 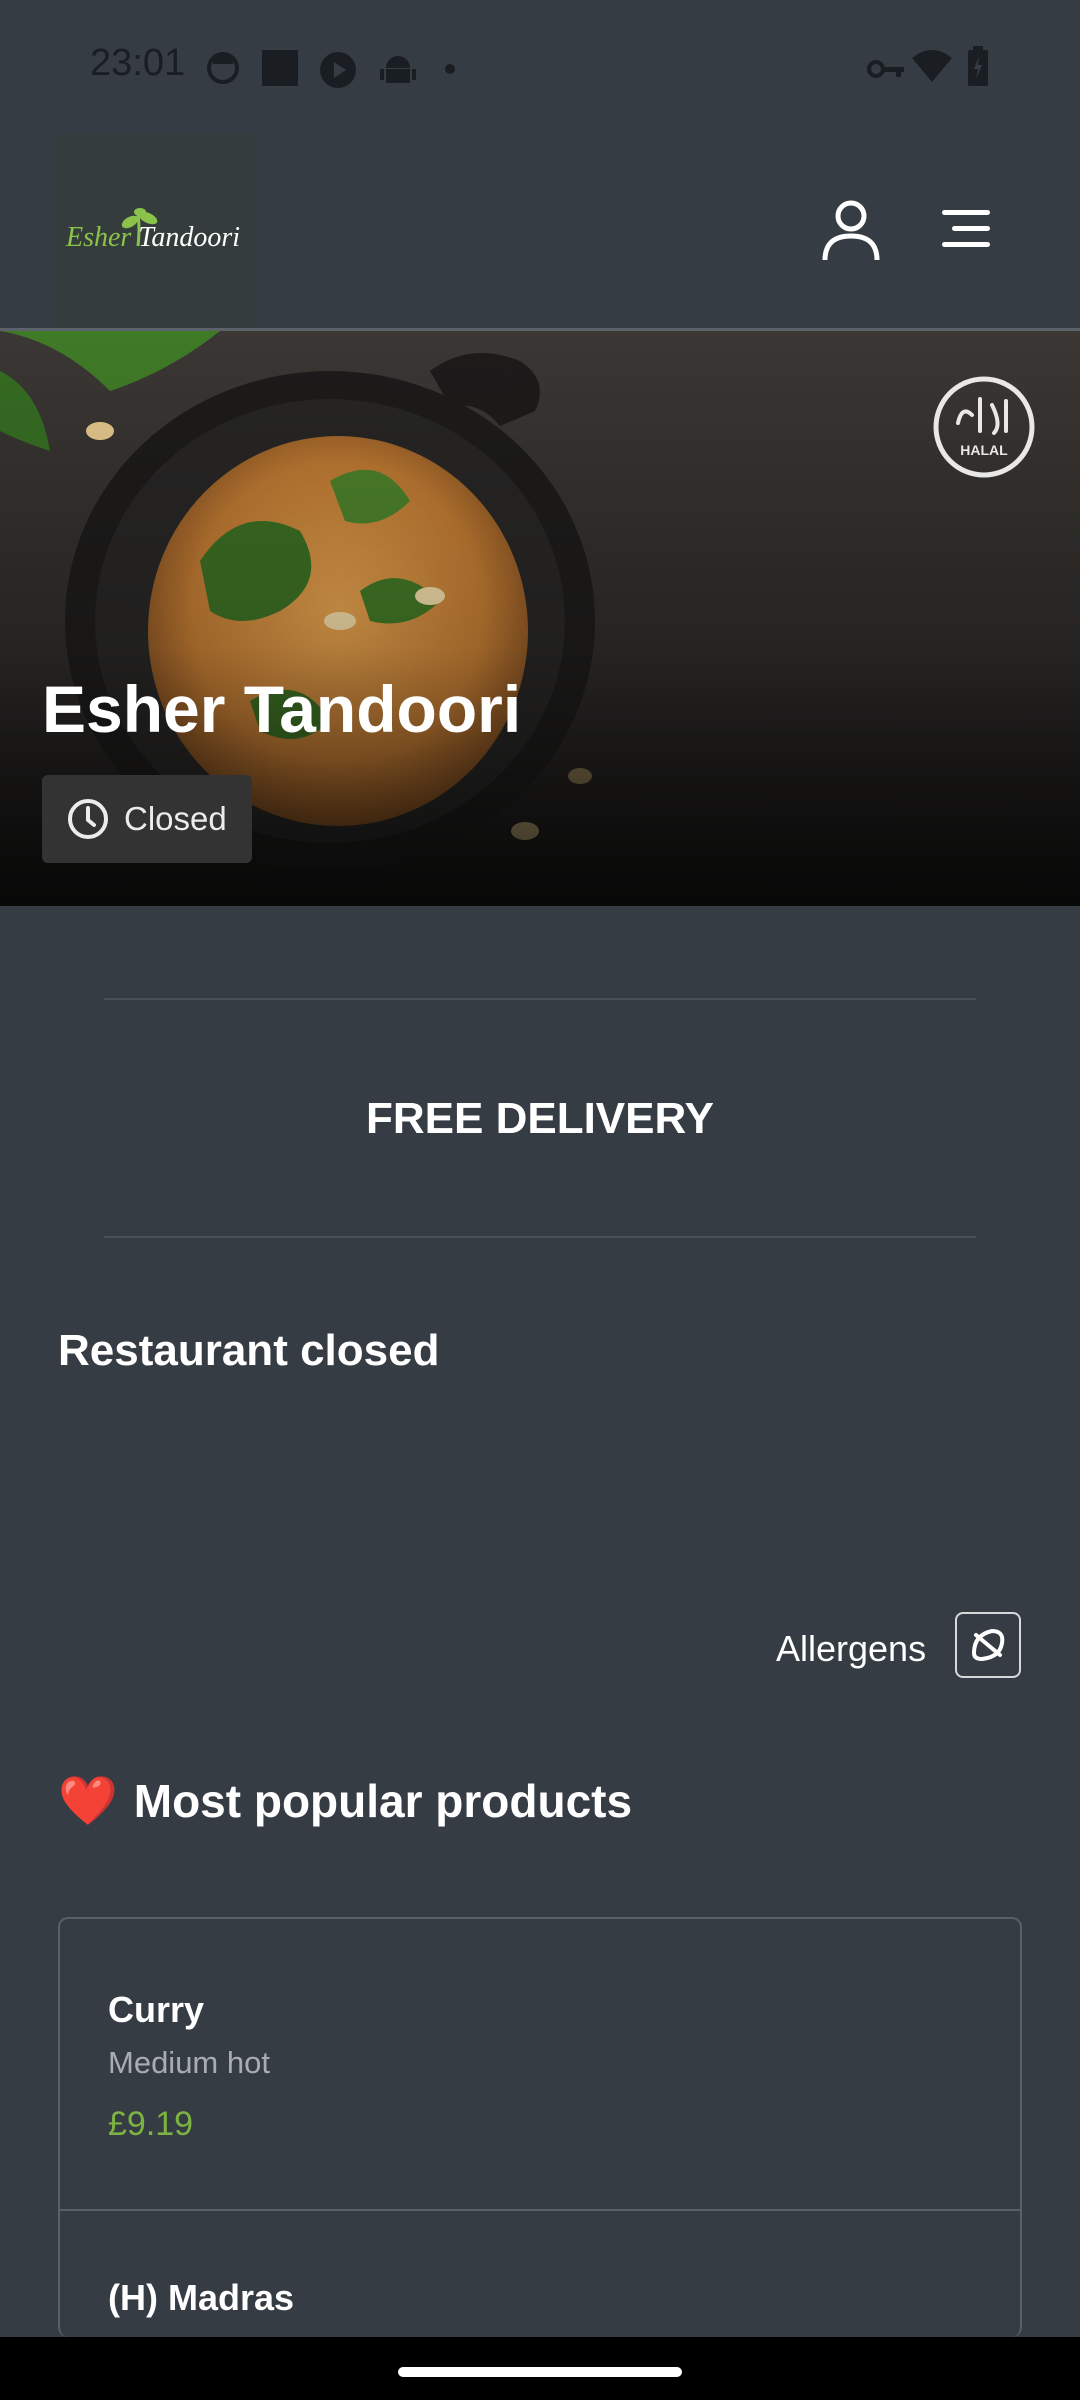 I want to click on restaurant-closed-notice: Restaurant closed, so click(x=249, y=1350).